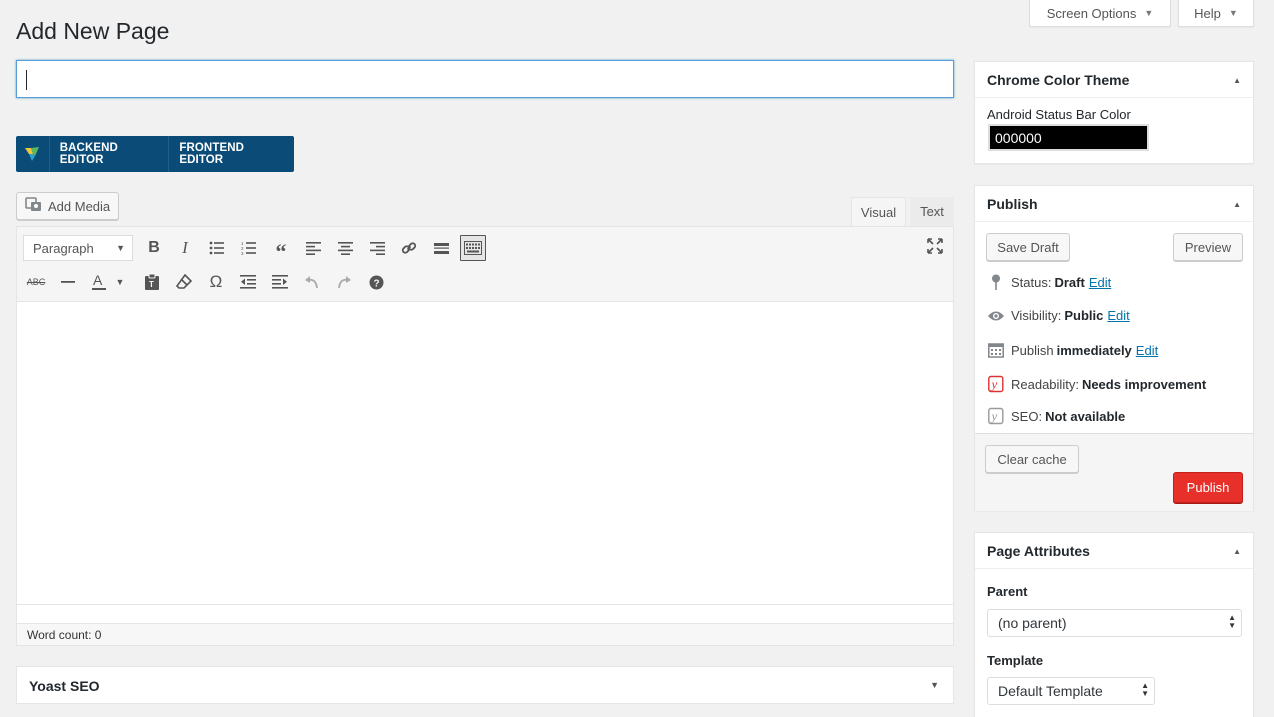 This screenshot has width=1274, height=717. I want to click on parent-label: Parent, so click(1007, 591).